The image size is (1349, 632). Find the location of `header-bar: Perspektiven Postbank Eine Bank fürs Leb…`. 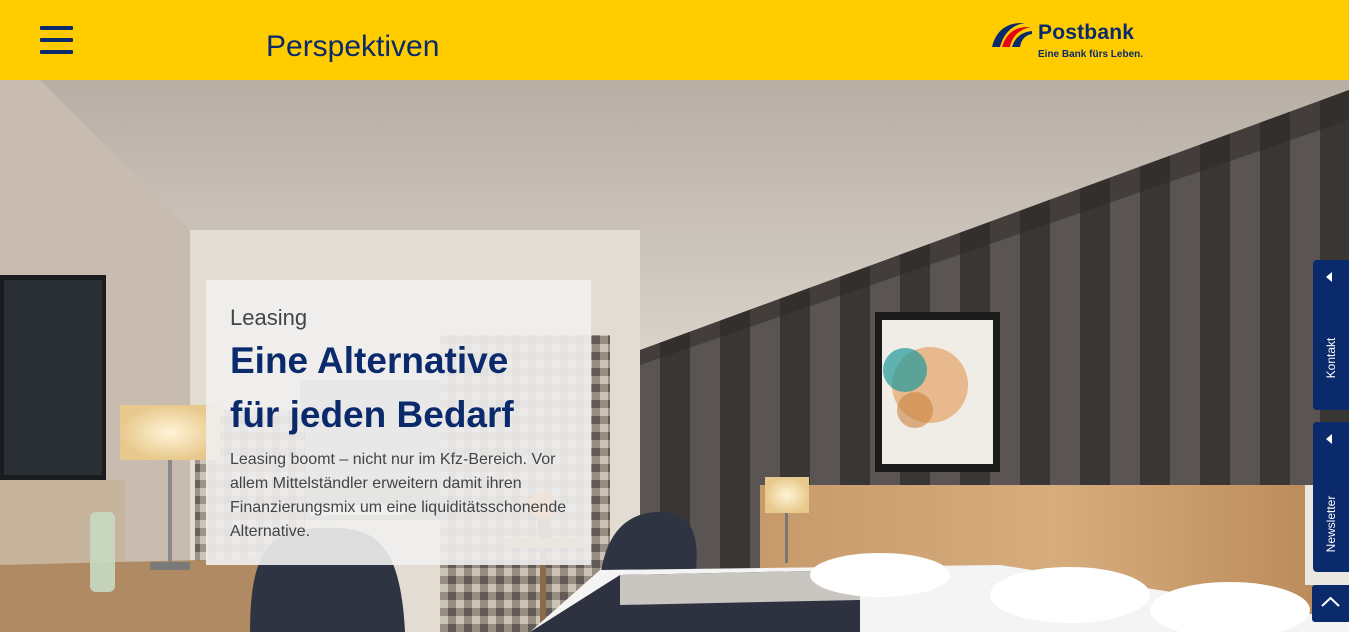

header-bar: Perspektiven Postbank Eine Bank fürs Leb… is located at coordinates (674, 40).